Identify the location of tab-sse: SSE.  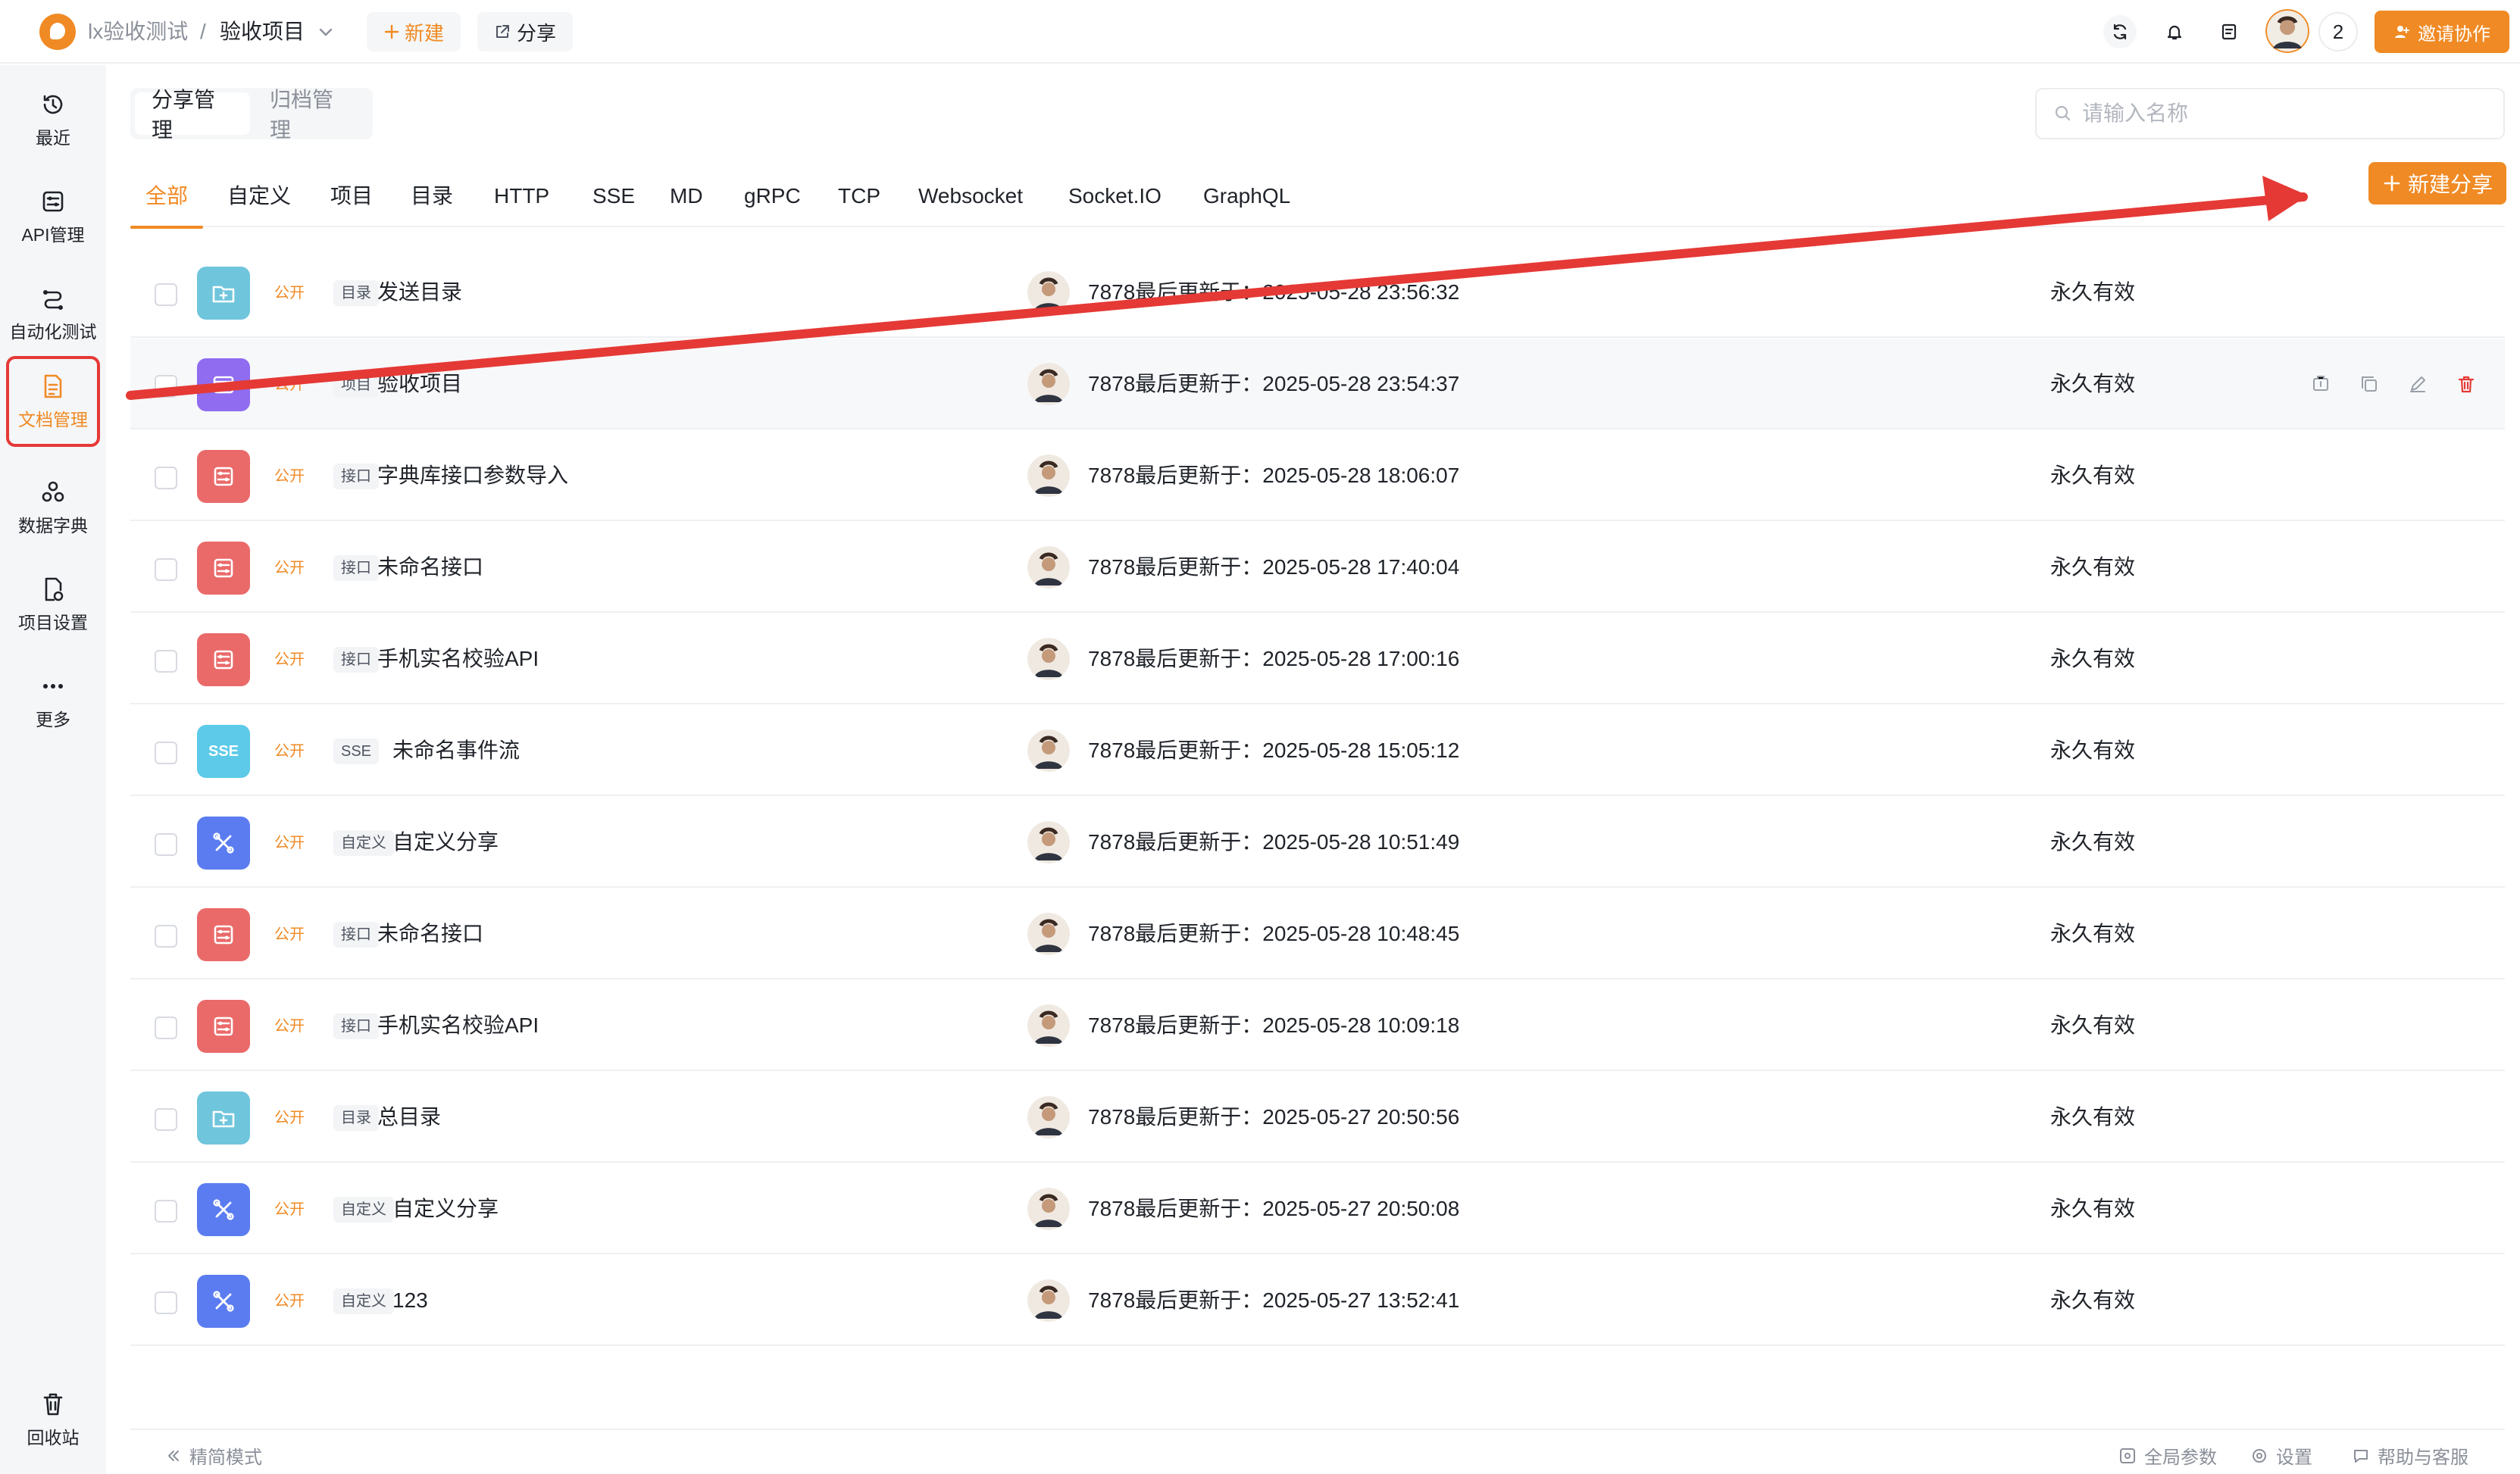
(613, 199).